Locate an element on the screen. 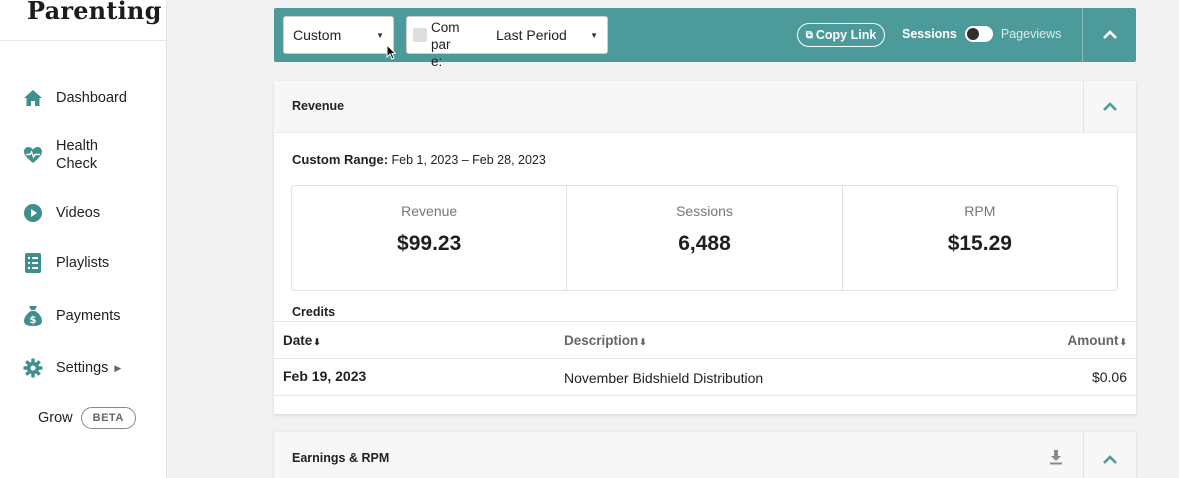  date-range-select: Custom ▼ is located at coordinates (338, 35).